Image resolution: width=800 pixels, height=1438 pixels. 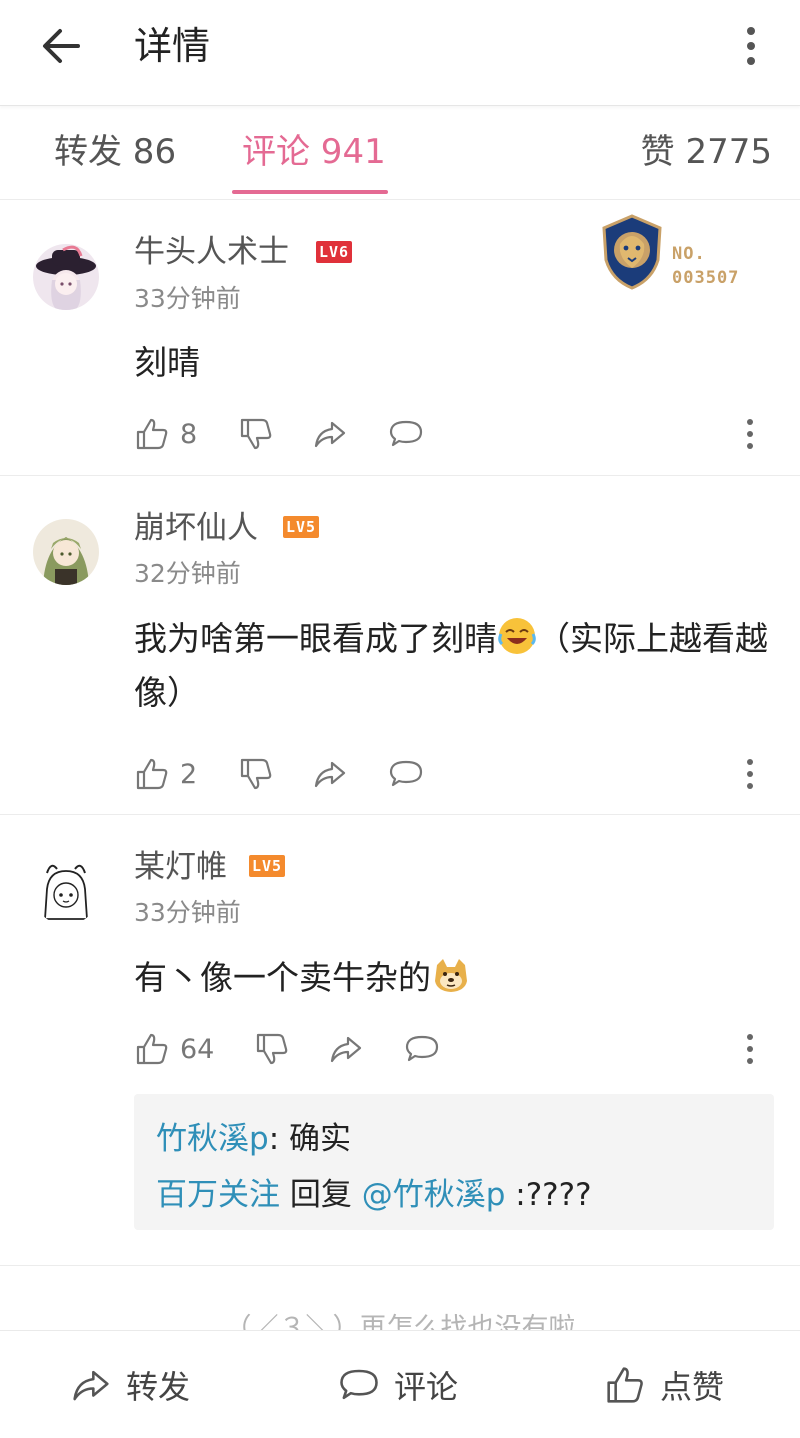 I want to click on repost-label: 转发, so click(x=158, y=1387).